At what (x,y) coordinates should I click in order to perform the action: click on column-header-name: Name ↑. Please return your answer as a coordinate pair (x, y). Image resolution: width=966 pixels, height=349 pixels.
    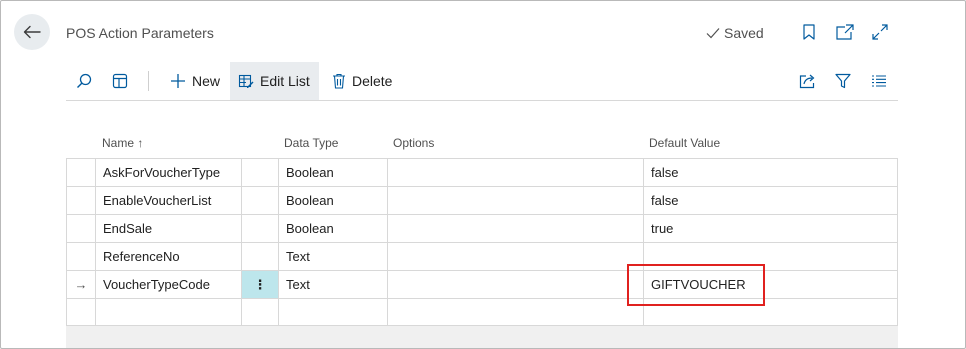
    Looking at the image, I should click on (122, 143).